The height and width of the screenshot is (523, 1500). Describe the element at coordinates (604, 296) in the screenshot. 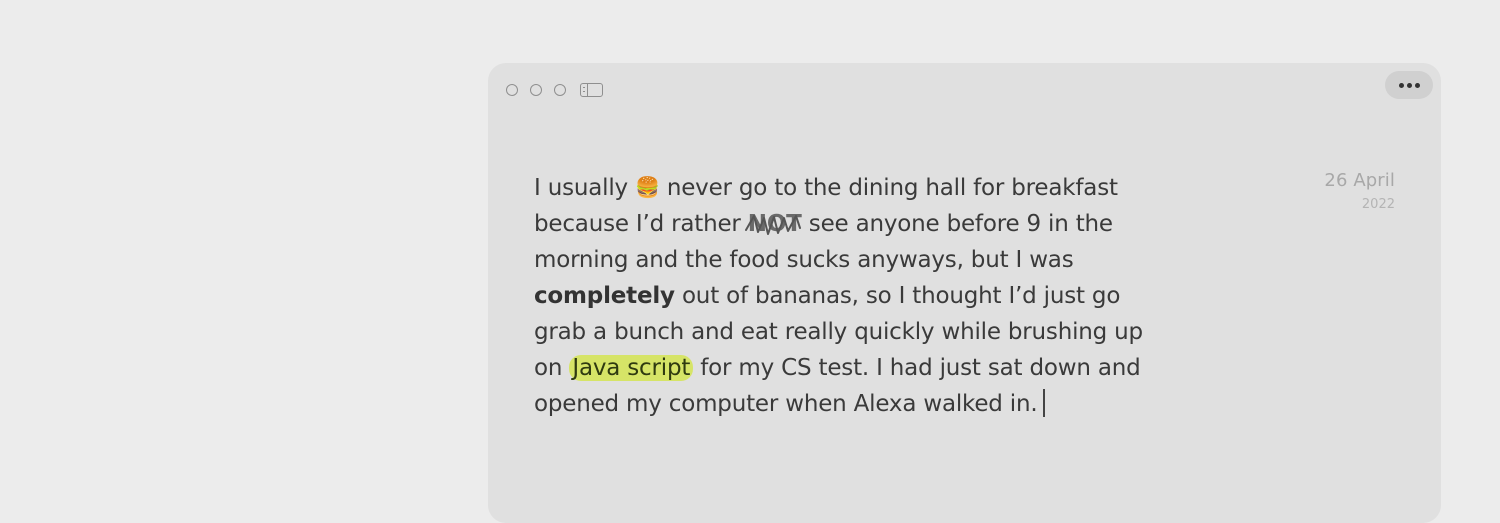

I see `bold-text: completely` at that location.